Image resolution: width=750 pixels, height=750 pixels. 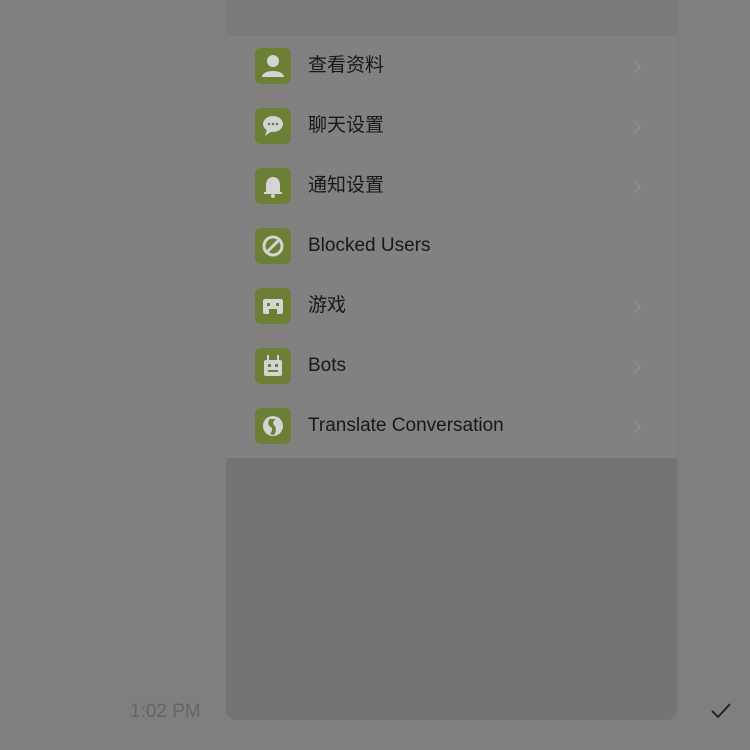 What do you see at coordinates (273, 306) in the screenshot?
I see `game-icon` at bounding box center [273, 306].